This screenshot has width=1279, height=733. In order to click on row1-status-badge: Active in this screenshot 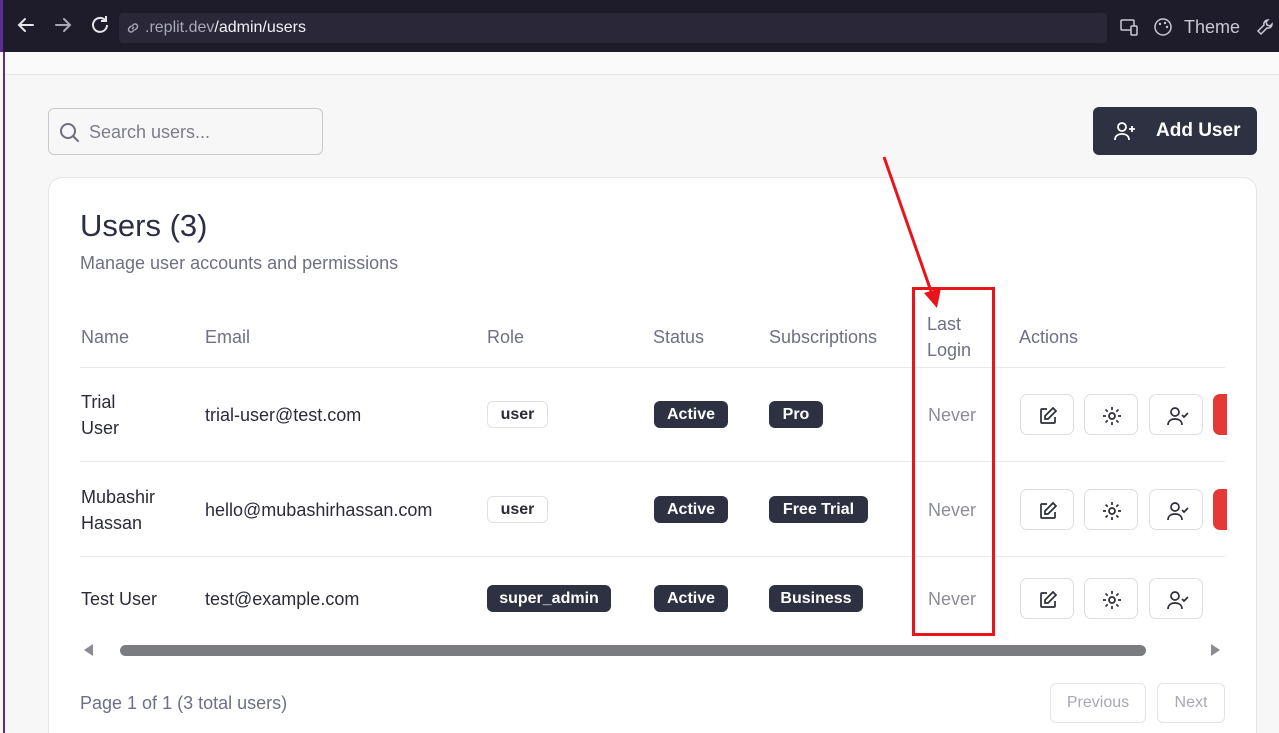, I will do `click(691, 414)`.